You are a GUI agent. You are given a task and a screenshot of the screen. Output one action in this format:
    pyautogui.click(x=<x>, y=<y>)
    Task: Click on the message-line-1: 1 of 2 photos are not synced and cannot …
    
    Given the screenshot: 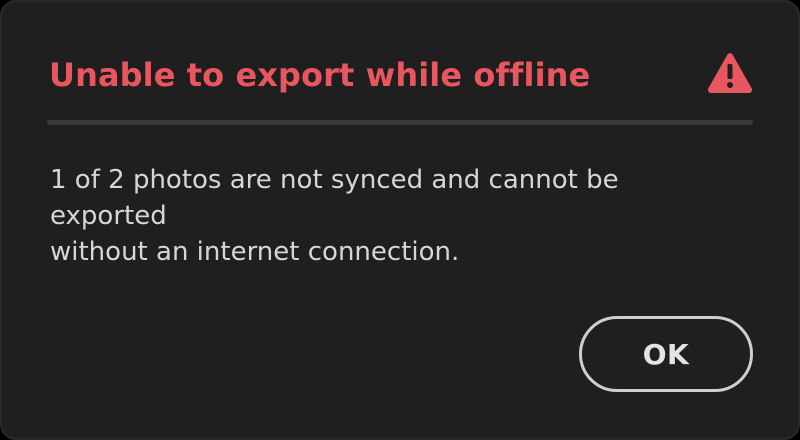 What is the action you would take?
    pyautogui.click(x=334, y=198)
    